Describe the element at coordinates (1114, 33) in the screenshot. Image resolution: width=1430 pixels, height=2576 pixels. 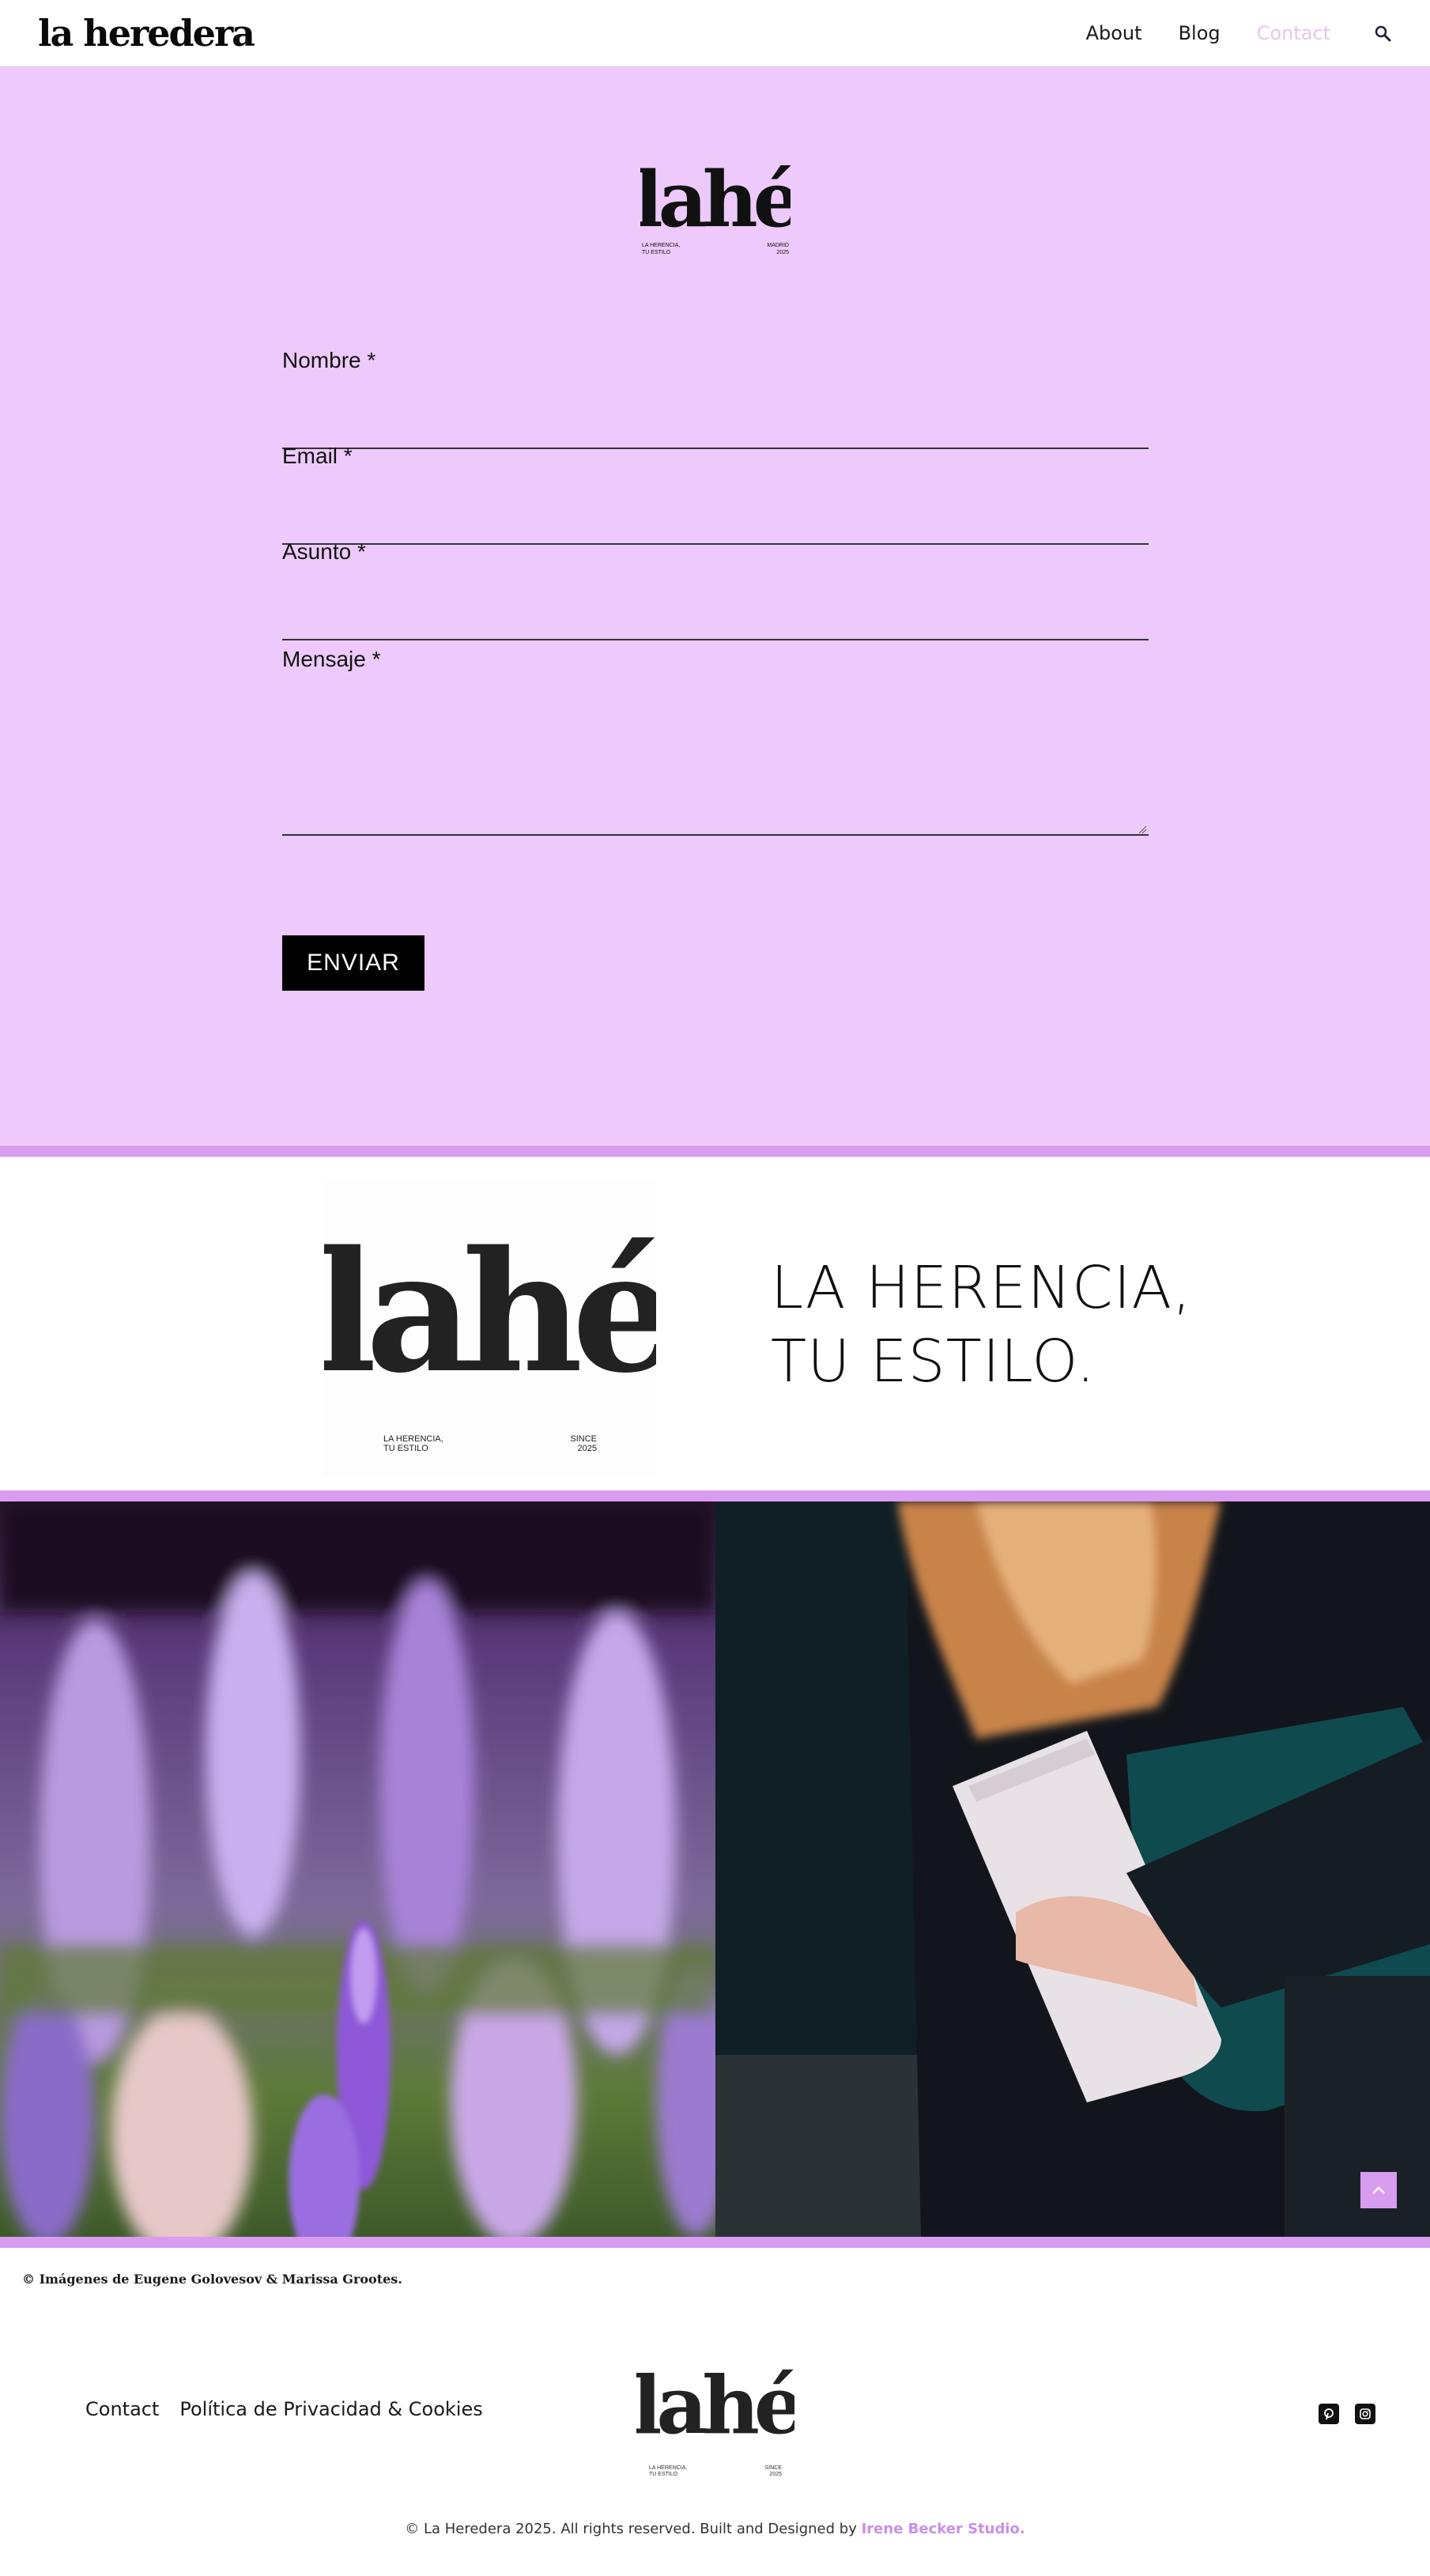
I see `nav-about: About` at that location.